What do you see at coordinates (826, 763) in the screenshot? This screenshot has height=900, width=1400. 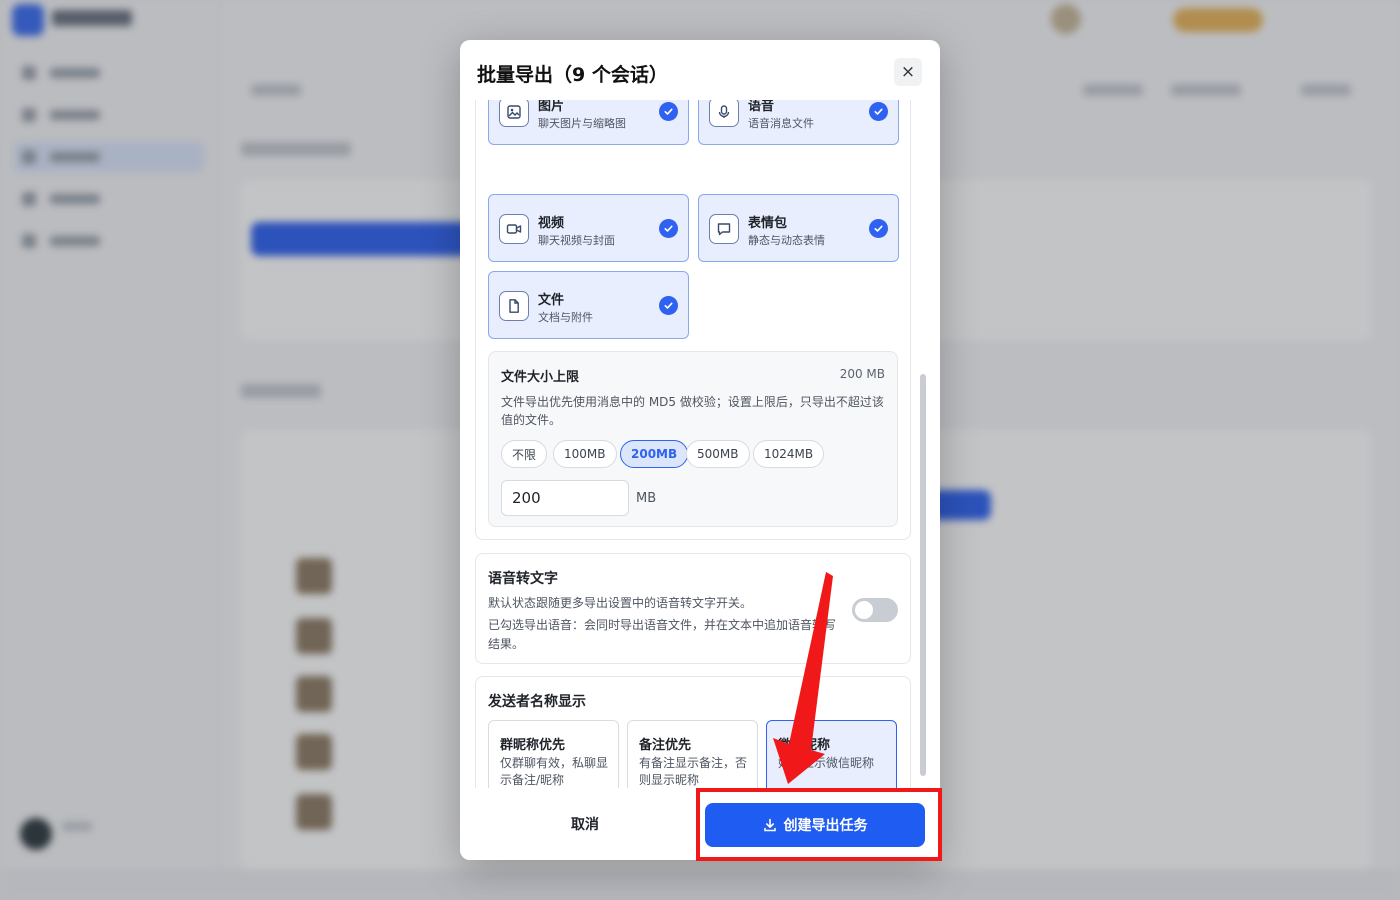 I see `option-desc: 始终显示微信昵称` at bounding box center [826, 763].